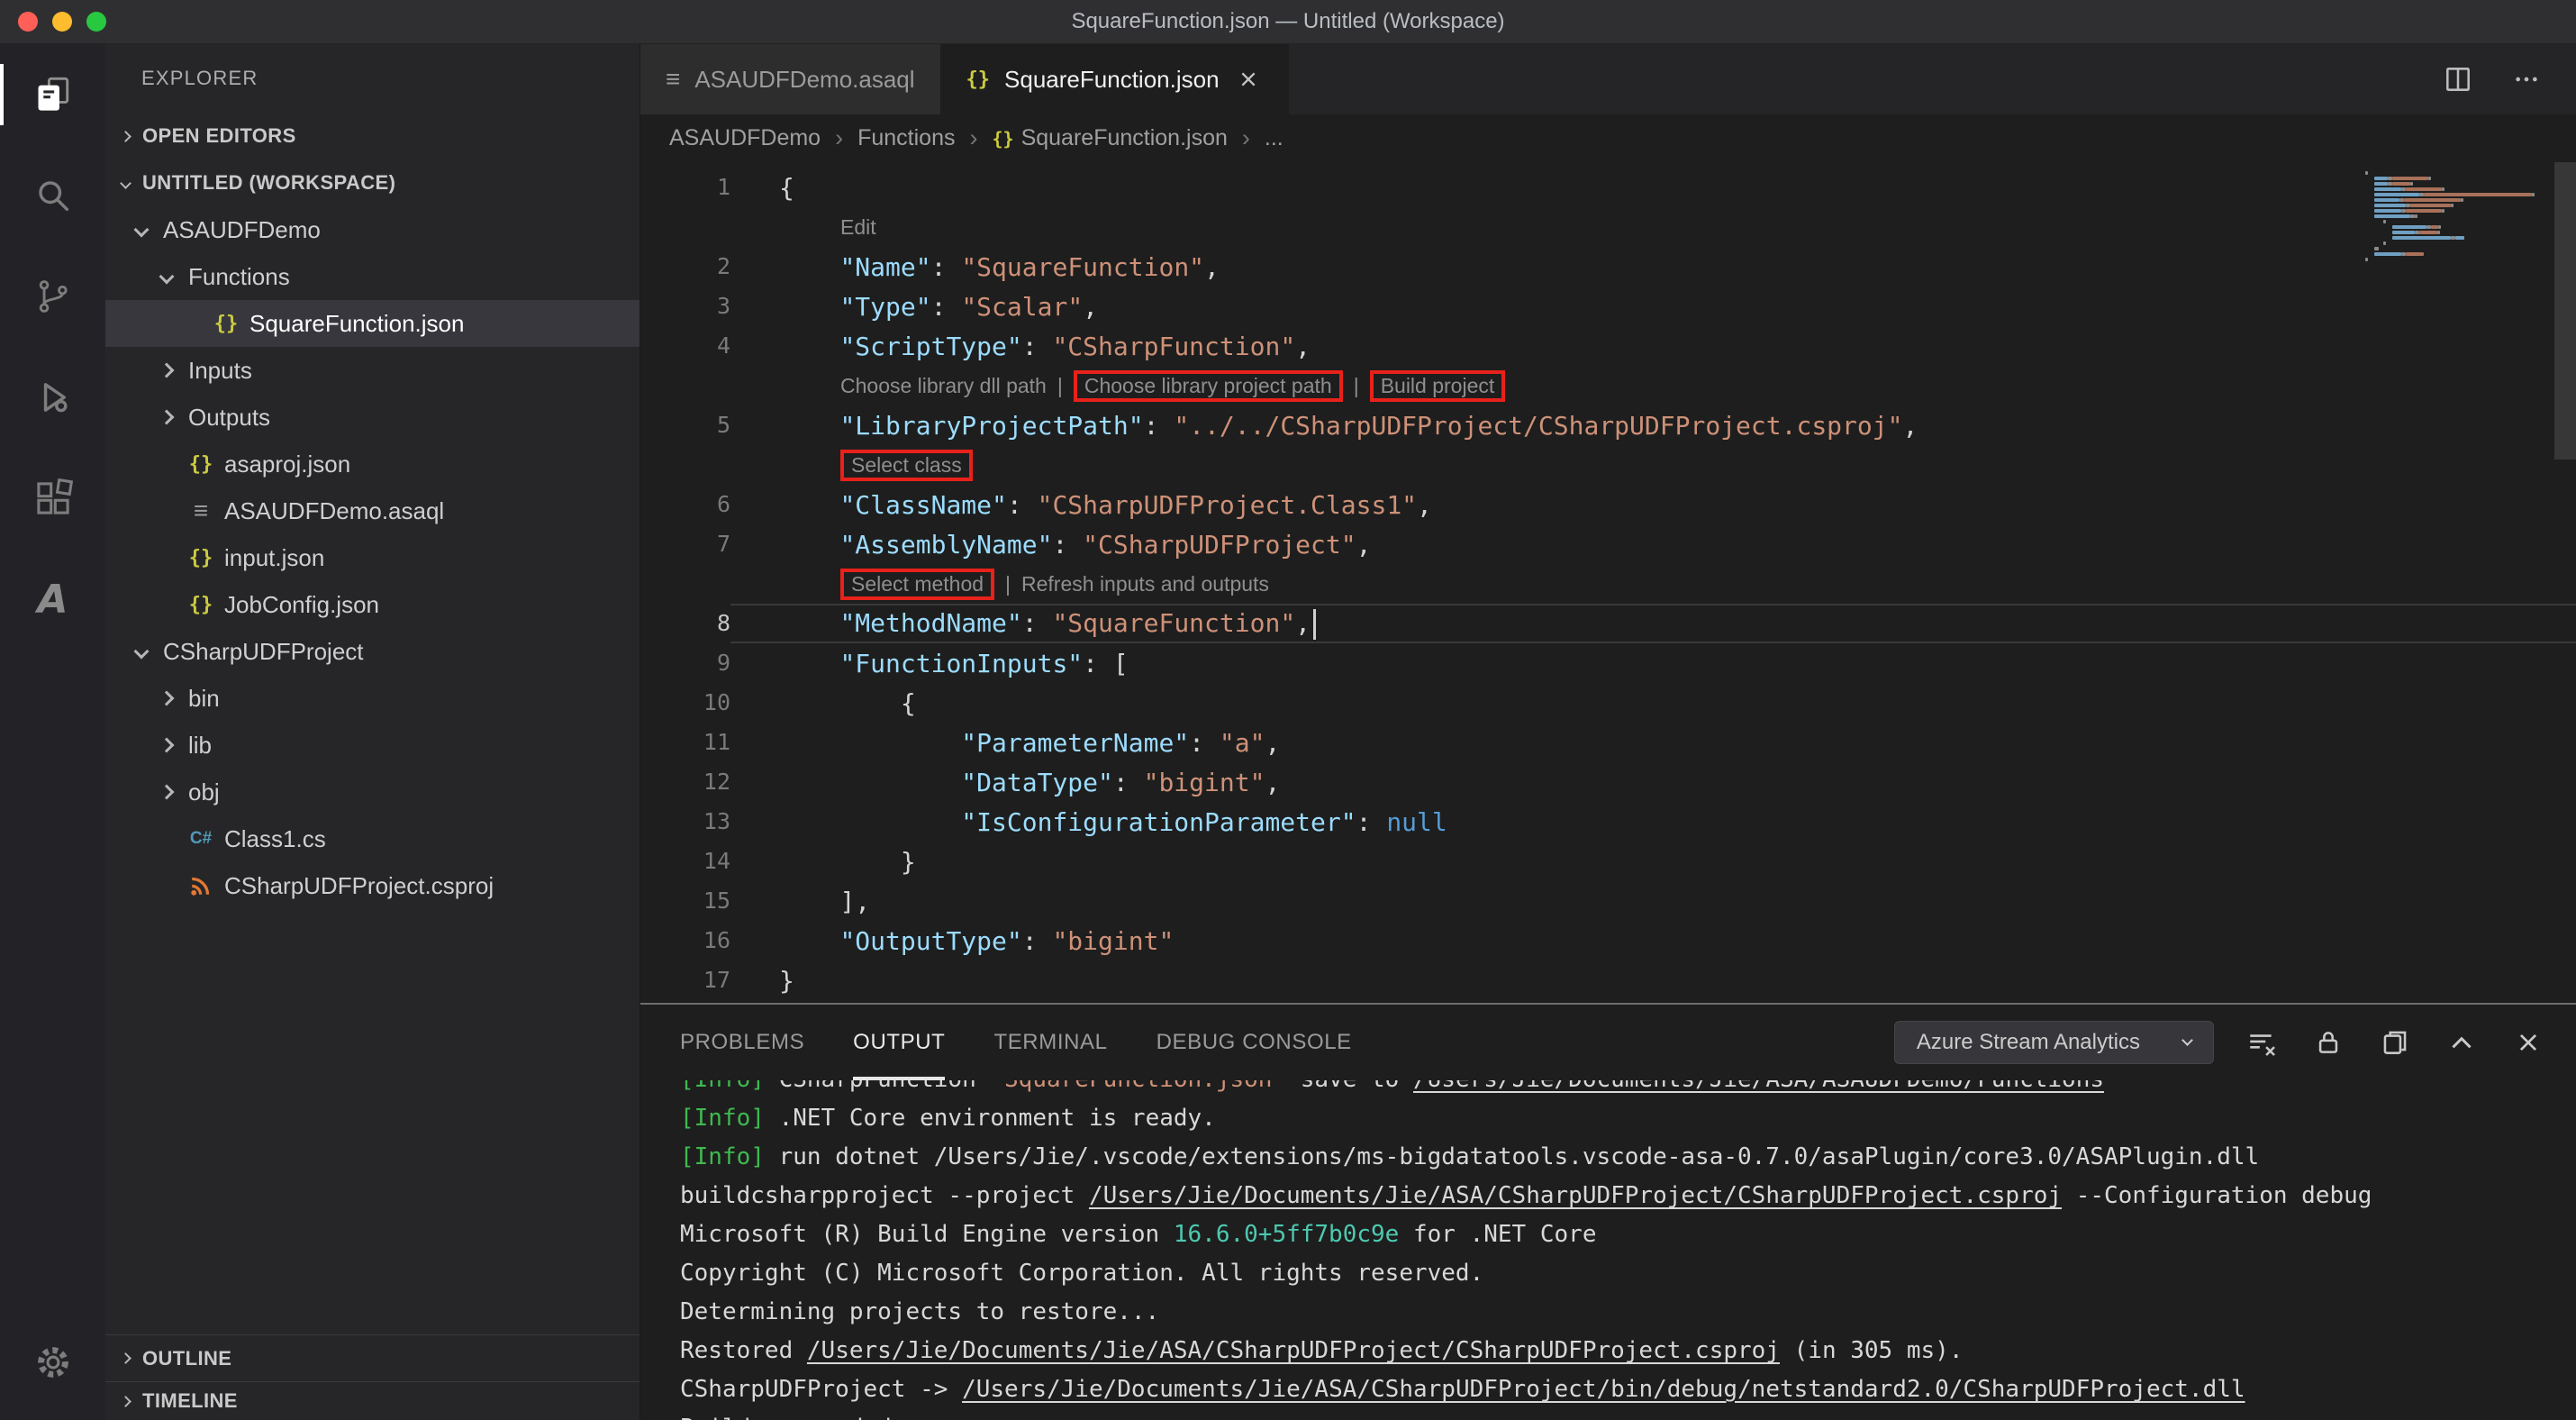 This screenshot has height=1420, width=2576. I want to click on activity-run-and-debug-icon, so click(52, 397).